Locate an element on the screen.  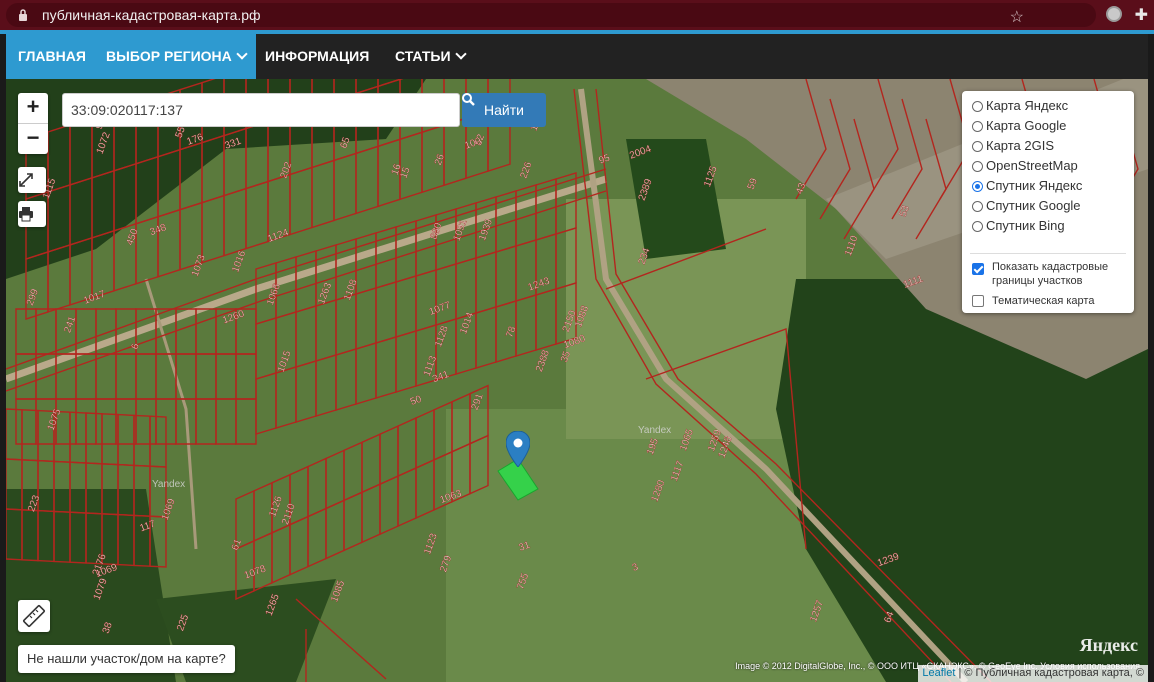
search-icon is located at coordinates (468, 99).